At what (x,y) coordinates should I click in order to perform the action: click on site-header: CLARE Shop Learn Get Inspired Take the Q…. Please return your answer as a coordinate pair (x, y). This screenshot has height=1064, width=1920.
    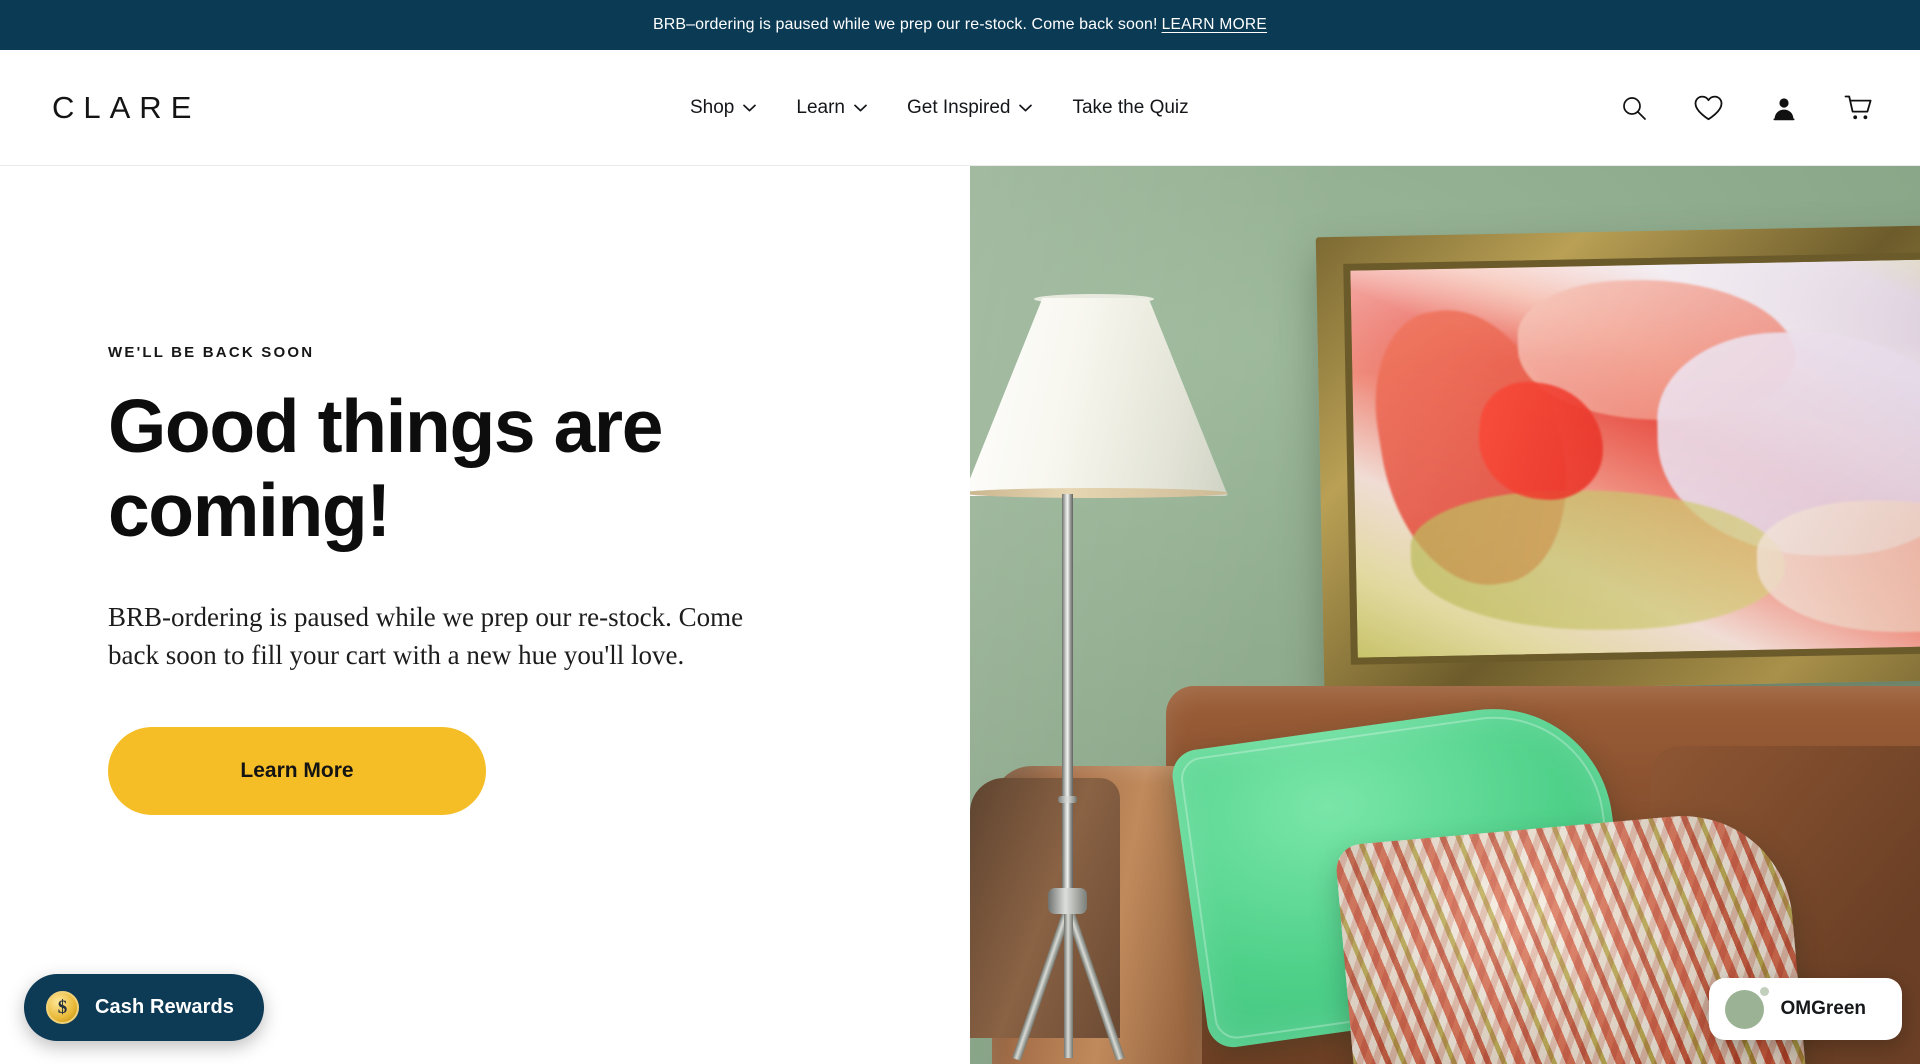
    Looking at the image, I should click on (960, 108).